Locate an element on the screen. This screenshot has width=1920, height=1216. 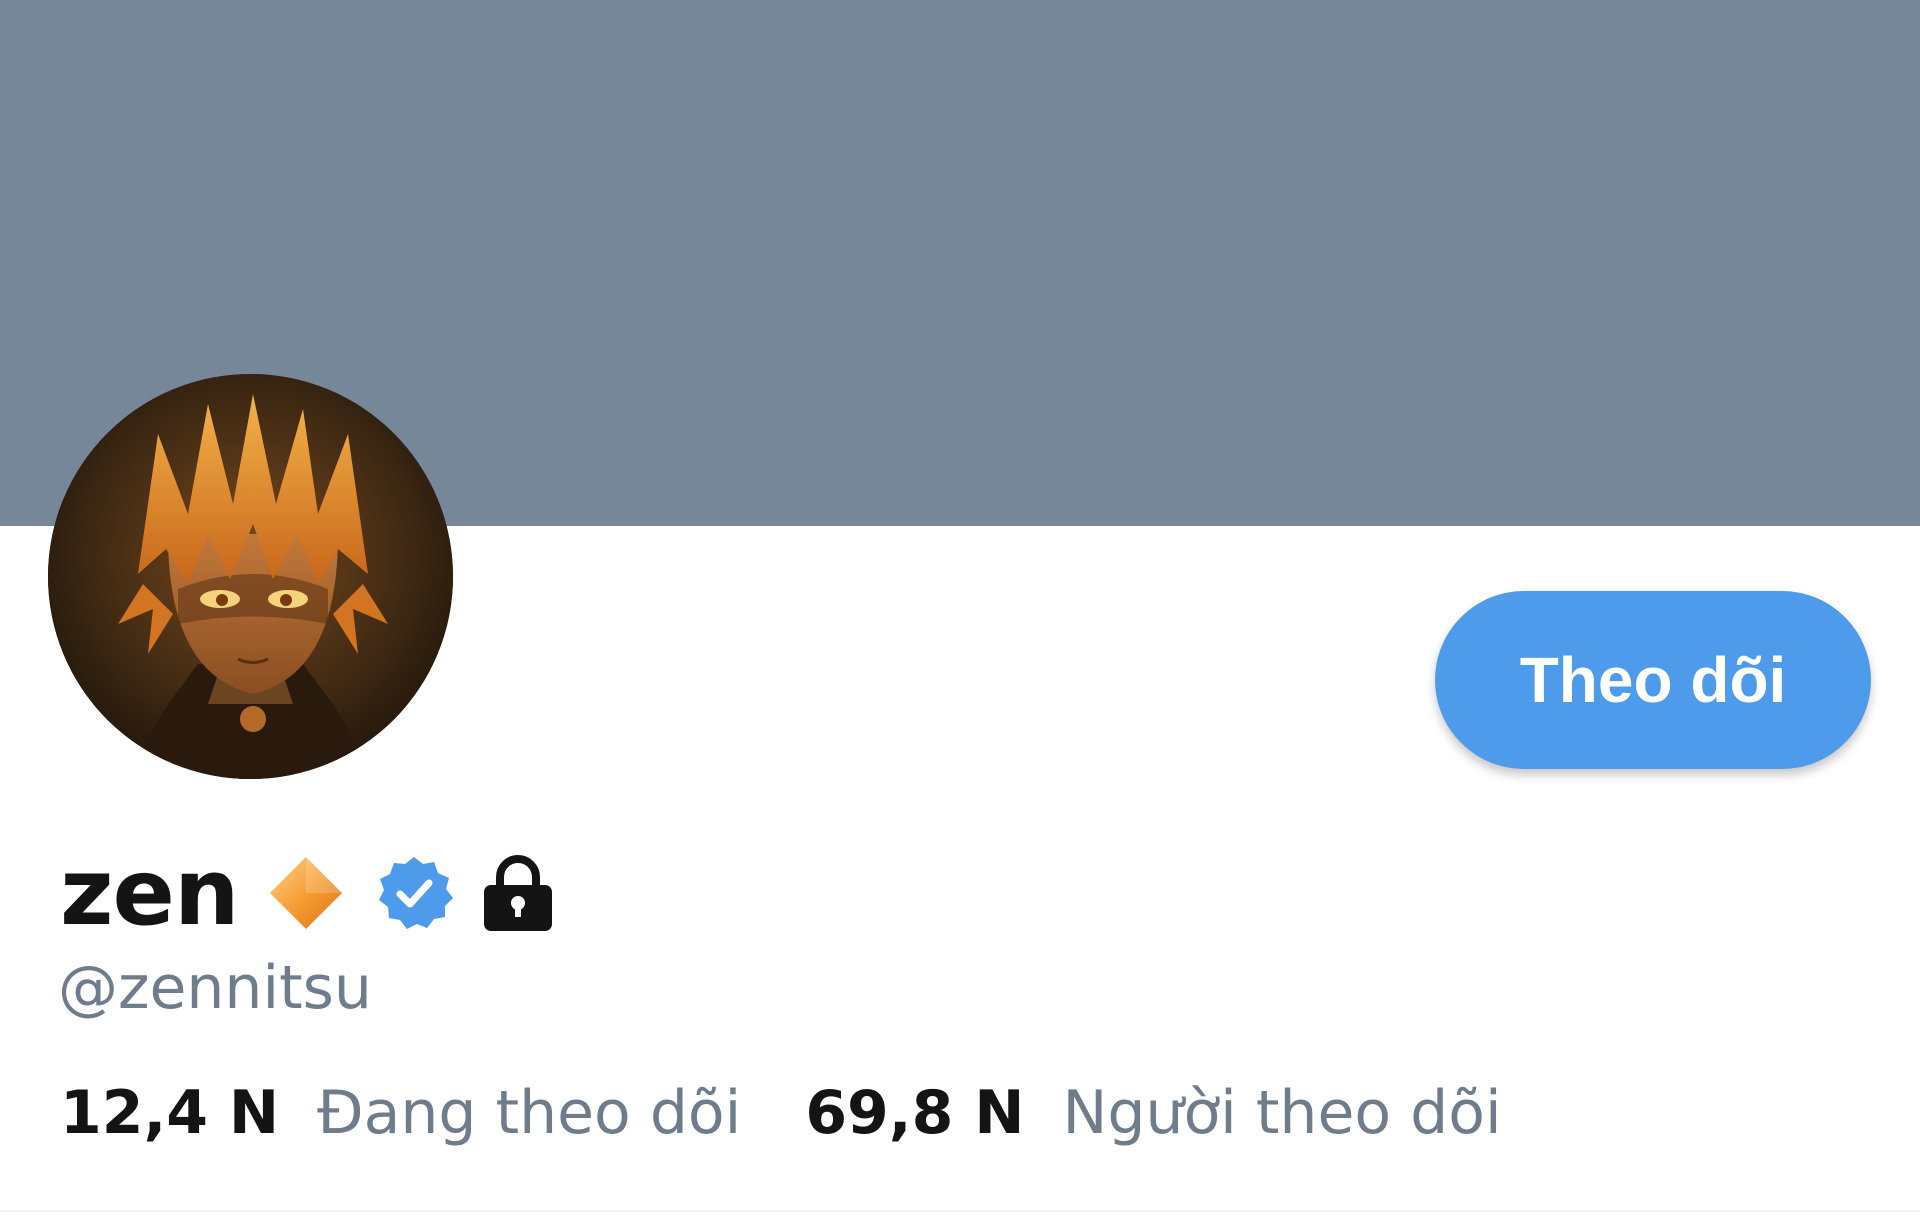
following-stat: 12,4 N Đang theo dõi is located at coordinates (400, 1113).